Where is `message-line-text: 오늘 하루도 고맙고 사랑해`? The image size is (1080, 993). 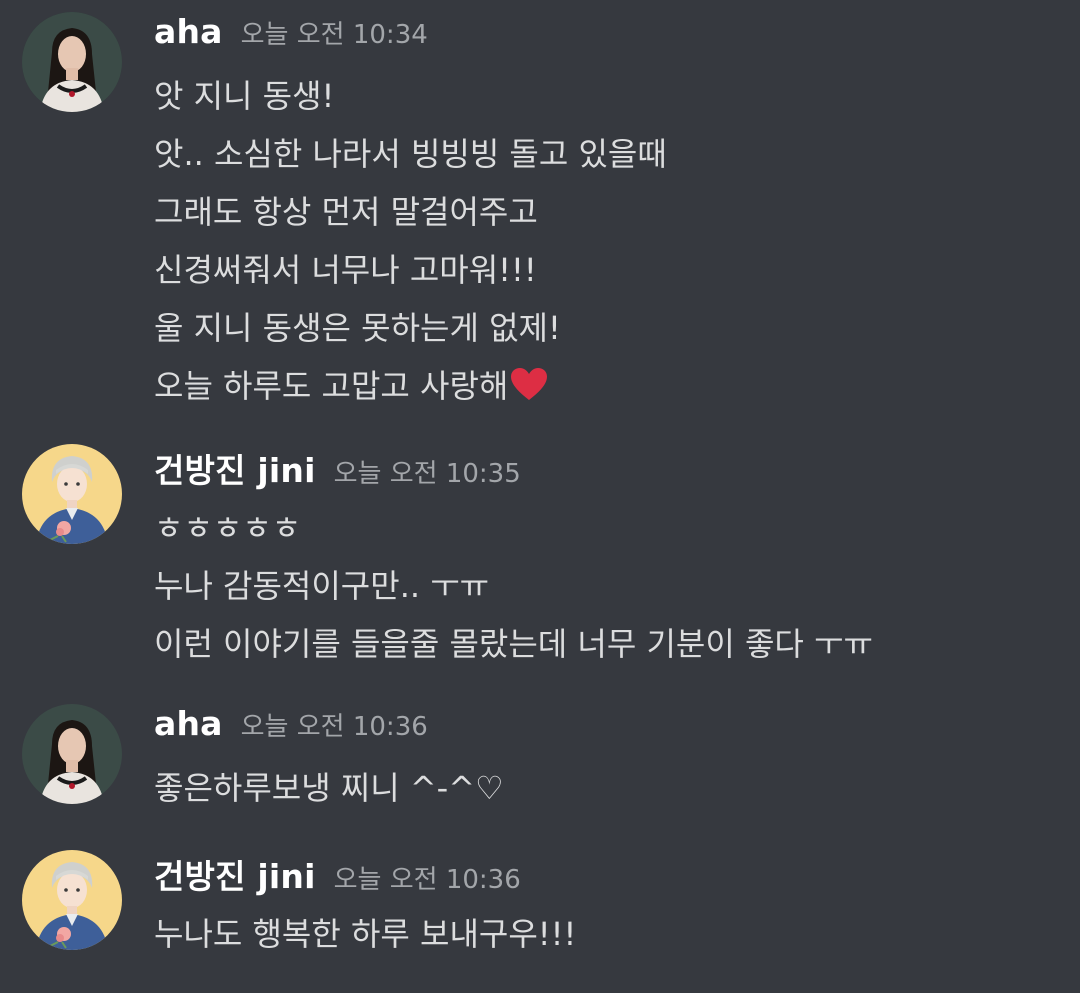 message-line-text: 오늘 하루도 고맙고 사랑해 is located at coordinates (331, 386).